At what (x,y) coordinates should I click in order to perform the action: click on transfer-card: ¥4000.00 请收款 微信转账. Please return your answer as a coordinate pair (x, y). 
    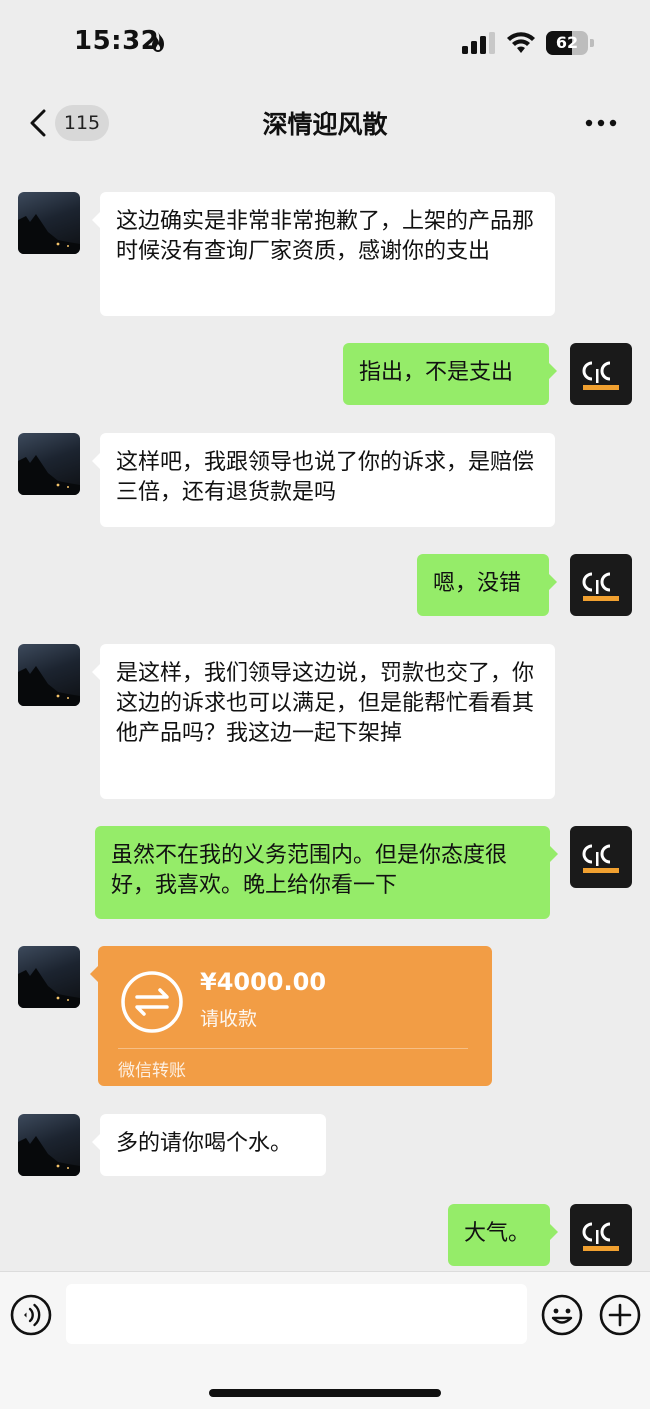
    Looking at the image, I should click on (291, 1016).